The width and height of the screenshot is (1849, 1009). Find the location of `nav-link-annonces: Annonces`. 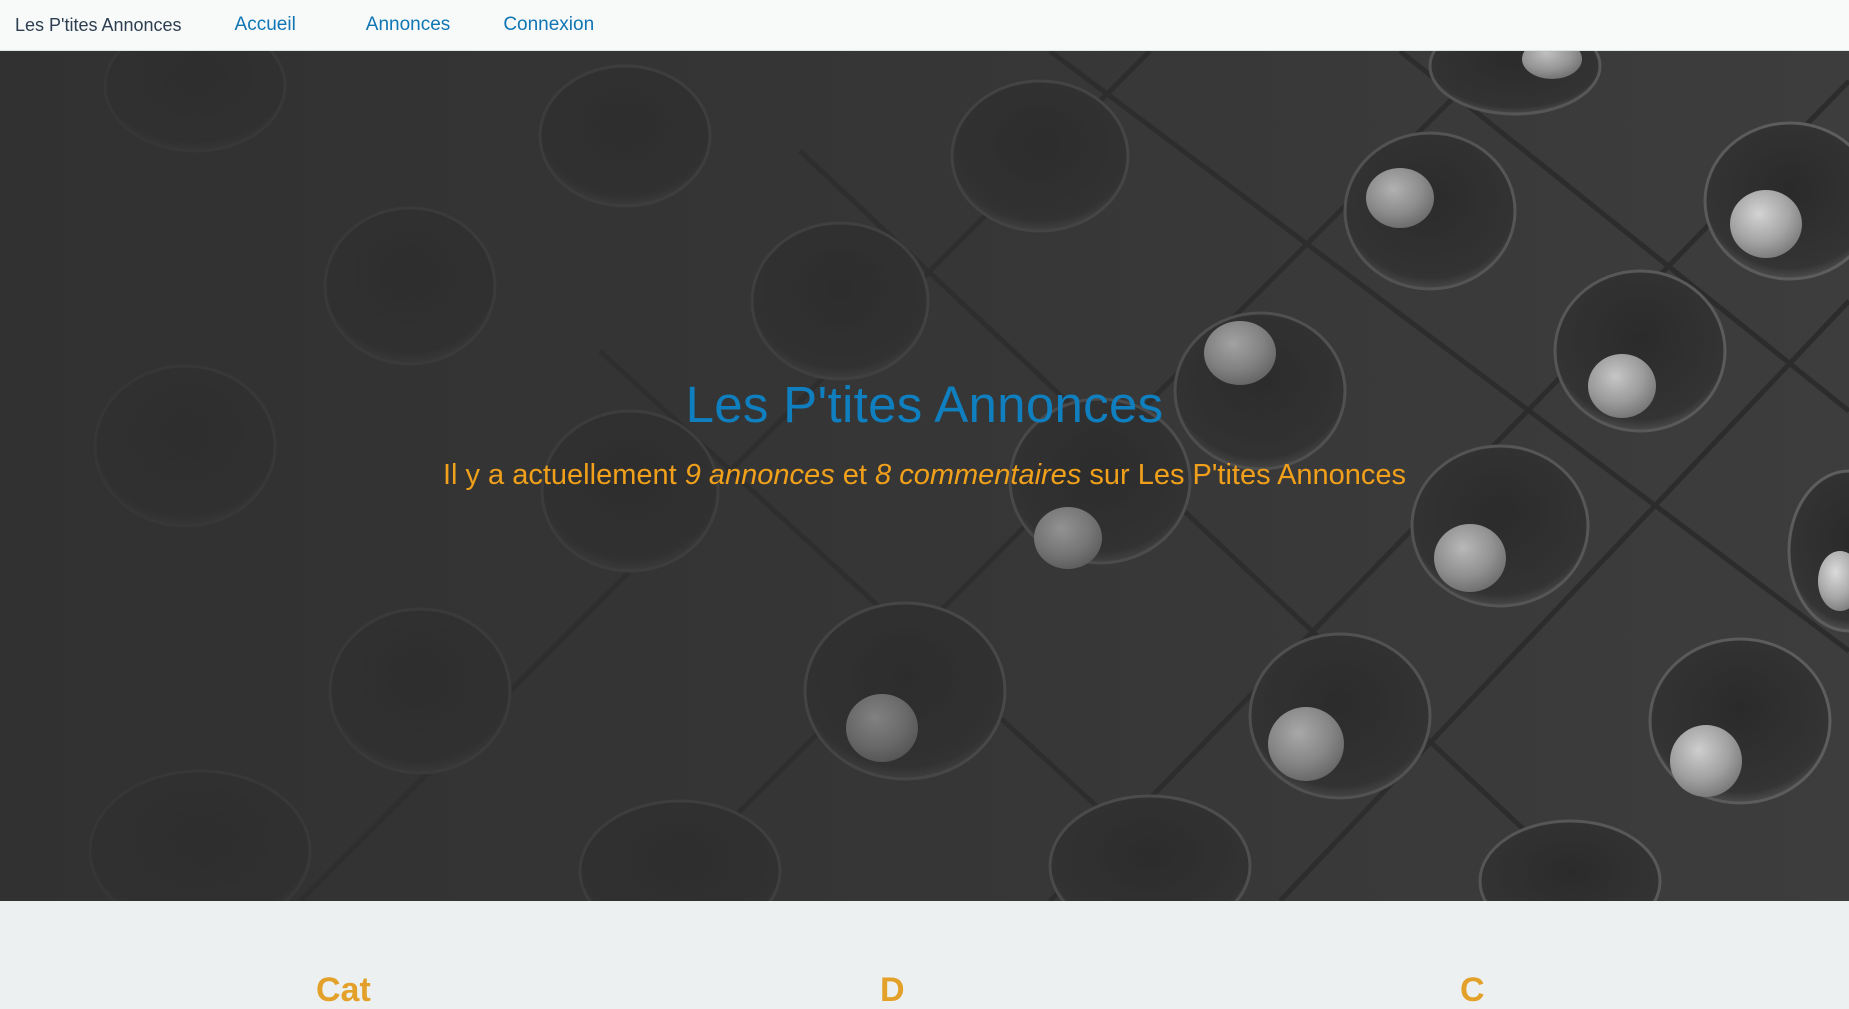

nav-link-annonces: Annonces is located at coordinates (408, 24).